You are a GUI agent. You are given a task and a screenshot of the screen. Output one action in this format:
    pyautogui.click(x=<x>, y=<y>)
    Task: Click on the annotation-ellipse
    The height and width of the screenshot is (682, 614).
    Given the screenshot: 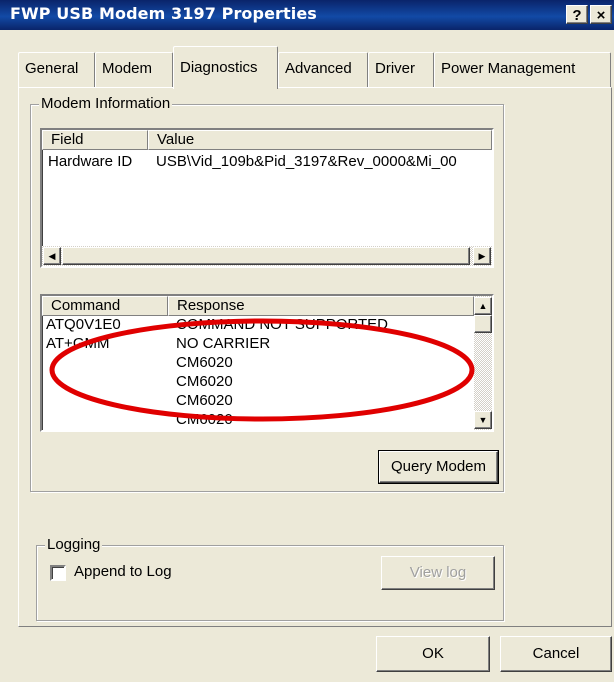 What is the action you would take?
    pyautogui.click(x=262, y=370)
    